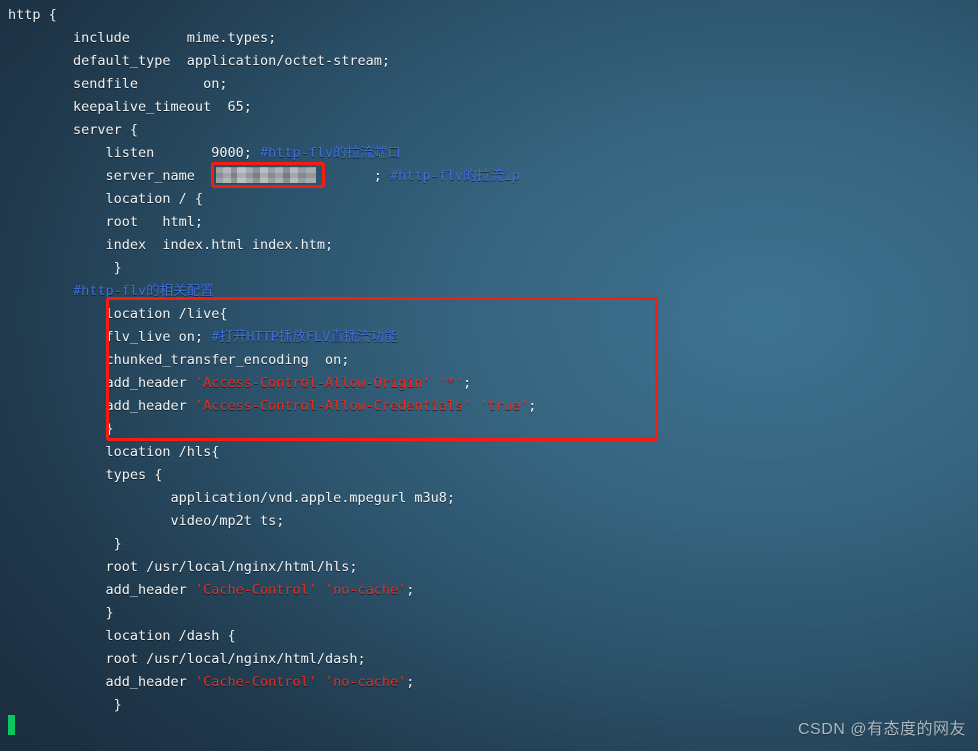  Describe the element at coordinates (489, 567) in the screenshot. I see `code-line: root /usr/local/nginx/html/hls;` at that location.